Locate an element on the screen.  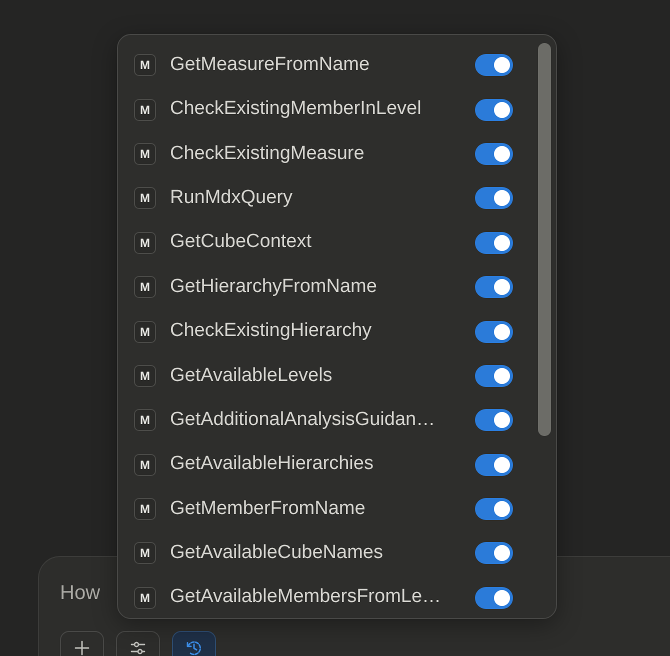
tool-name: GetHierarchyFromName is located at coordinates (274, 287).